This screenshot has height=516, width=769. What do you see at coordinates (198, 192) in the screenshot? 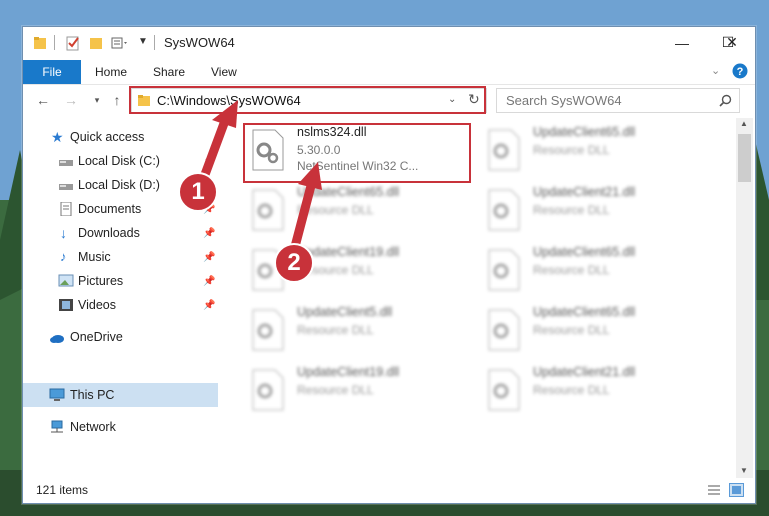
I see `step-badge-1: 1` at bounding box center [198, 192].